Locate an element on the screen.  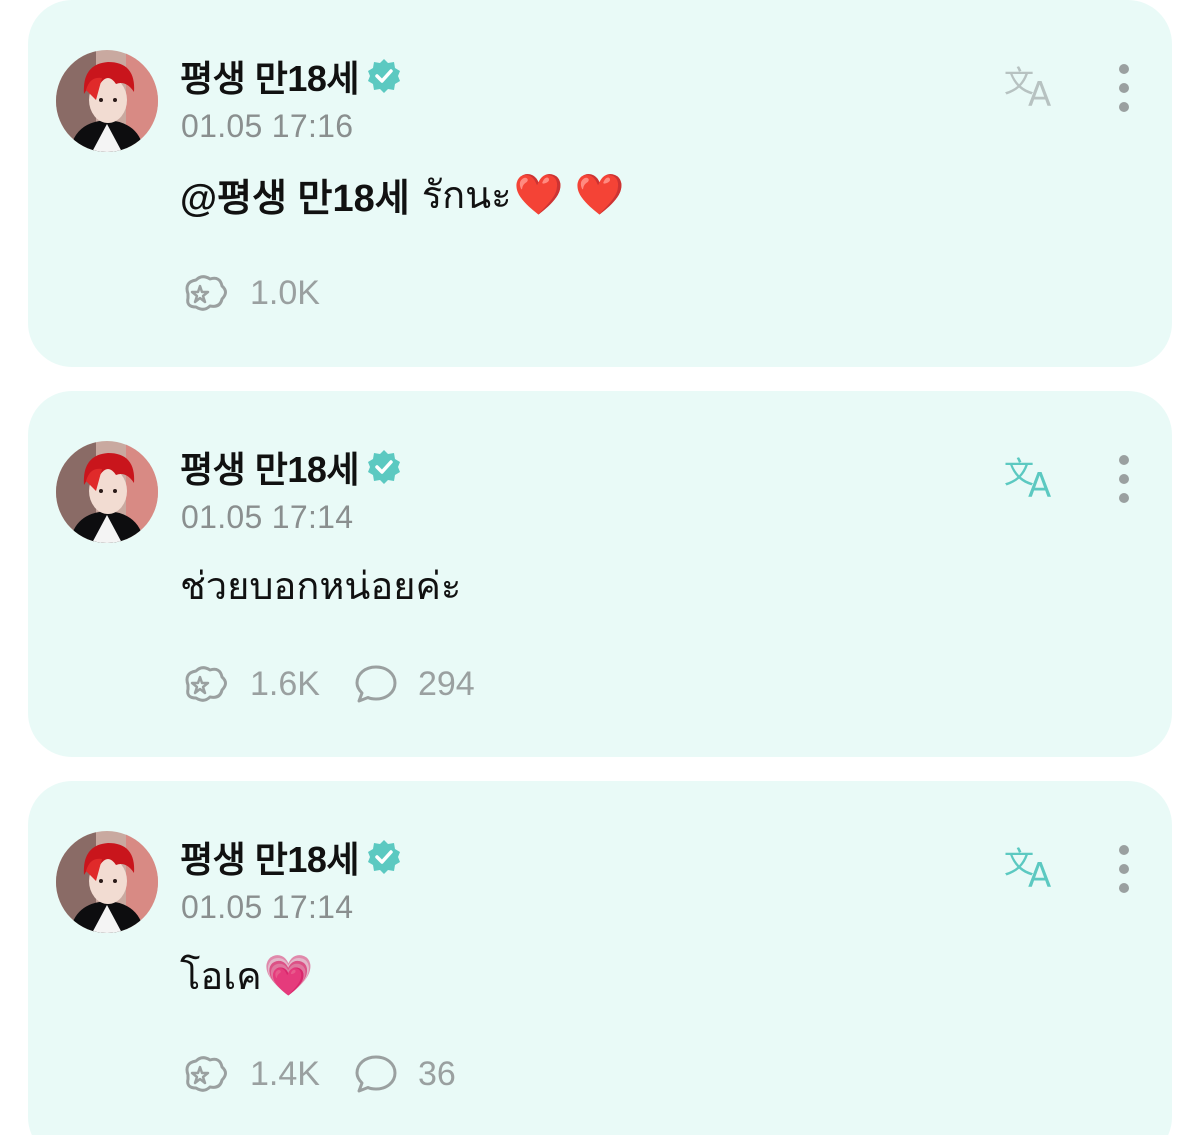
comment-text: โอเค 💗 is located at coordinates (246, 975).